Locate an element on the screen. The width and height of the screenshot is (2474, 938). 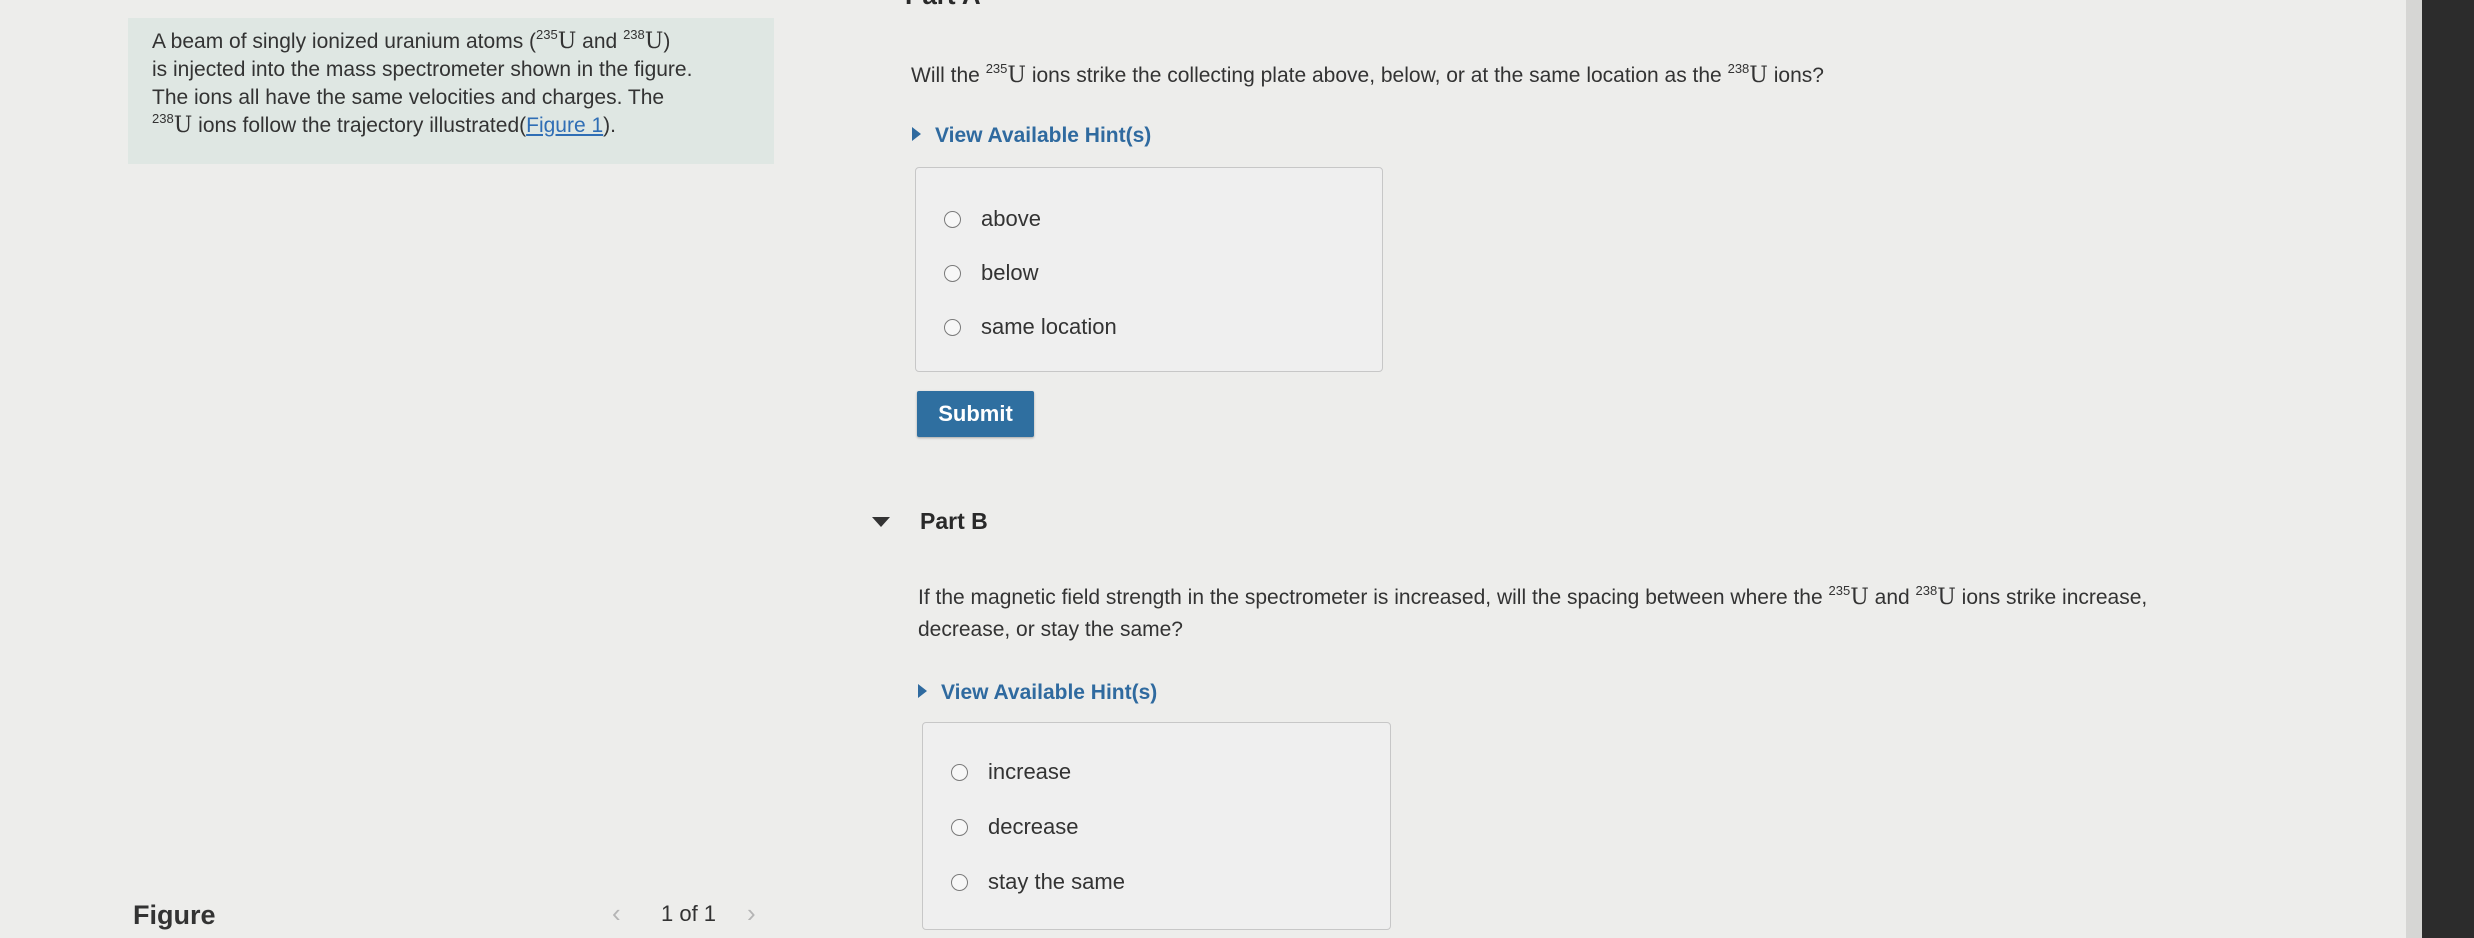
option-stay-the-same: stay the same is located at coordinates (1038, 882).